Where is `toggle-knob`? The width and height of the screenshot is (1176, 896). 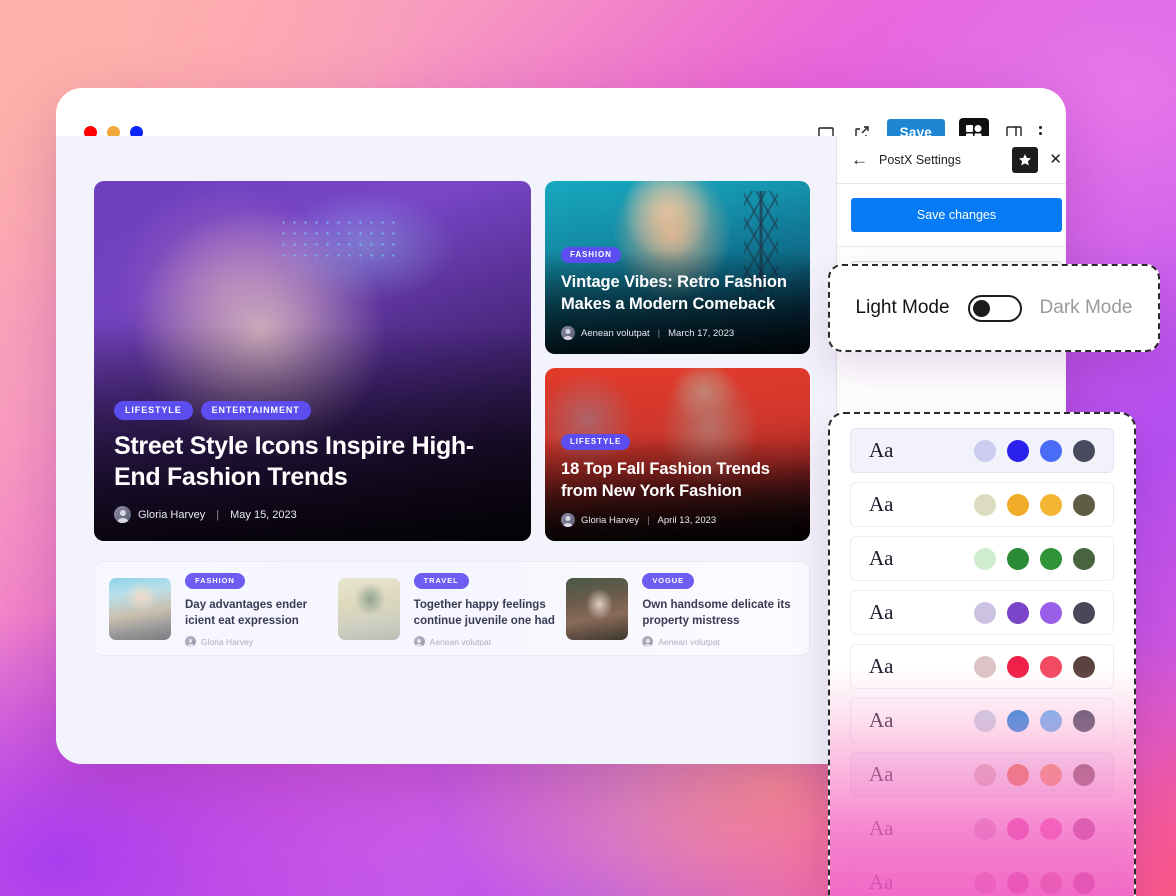 toggle-knob is located at coordinates (981, 308).